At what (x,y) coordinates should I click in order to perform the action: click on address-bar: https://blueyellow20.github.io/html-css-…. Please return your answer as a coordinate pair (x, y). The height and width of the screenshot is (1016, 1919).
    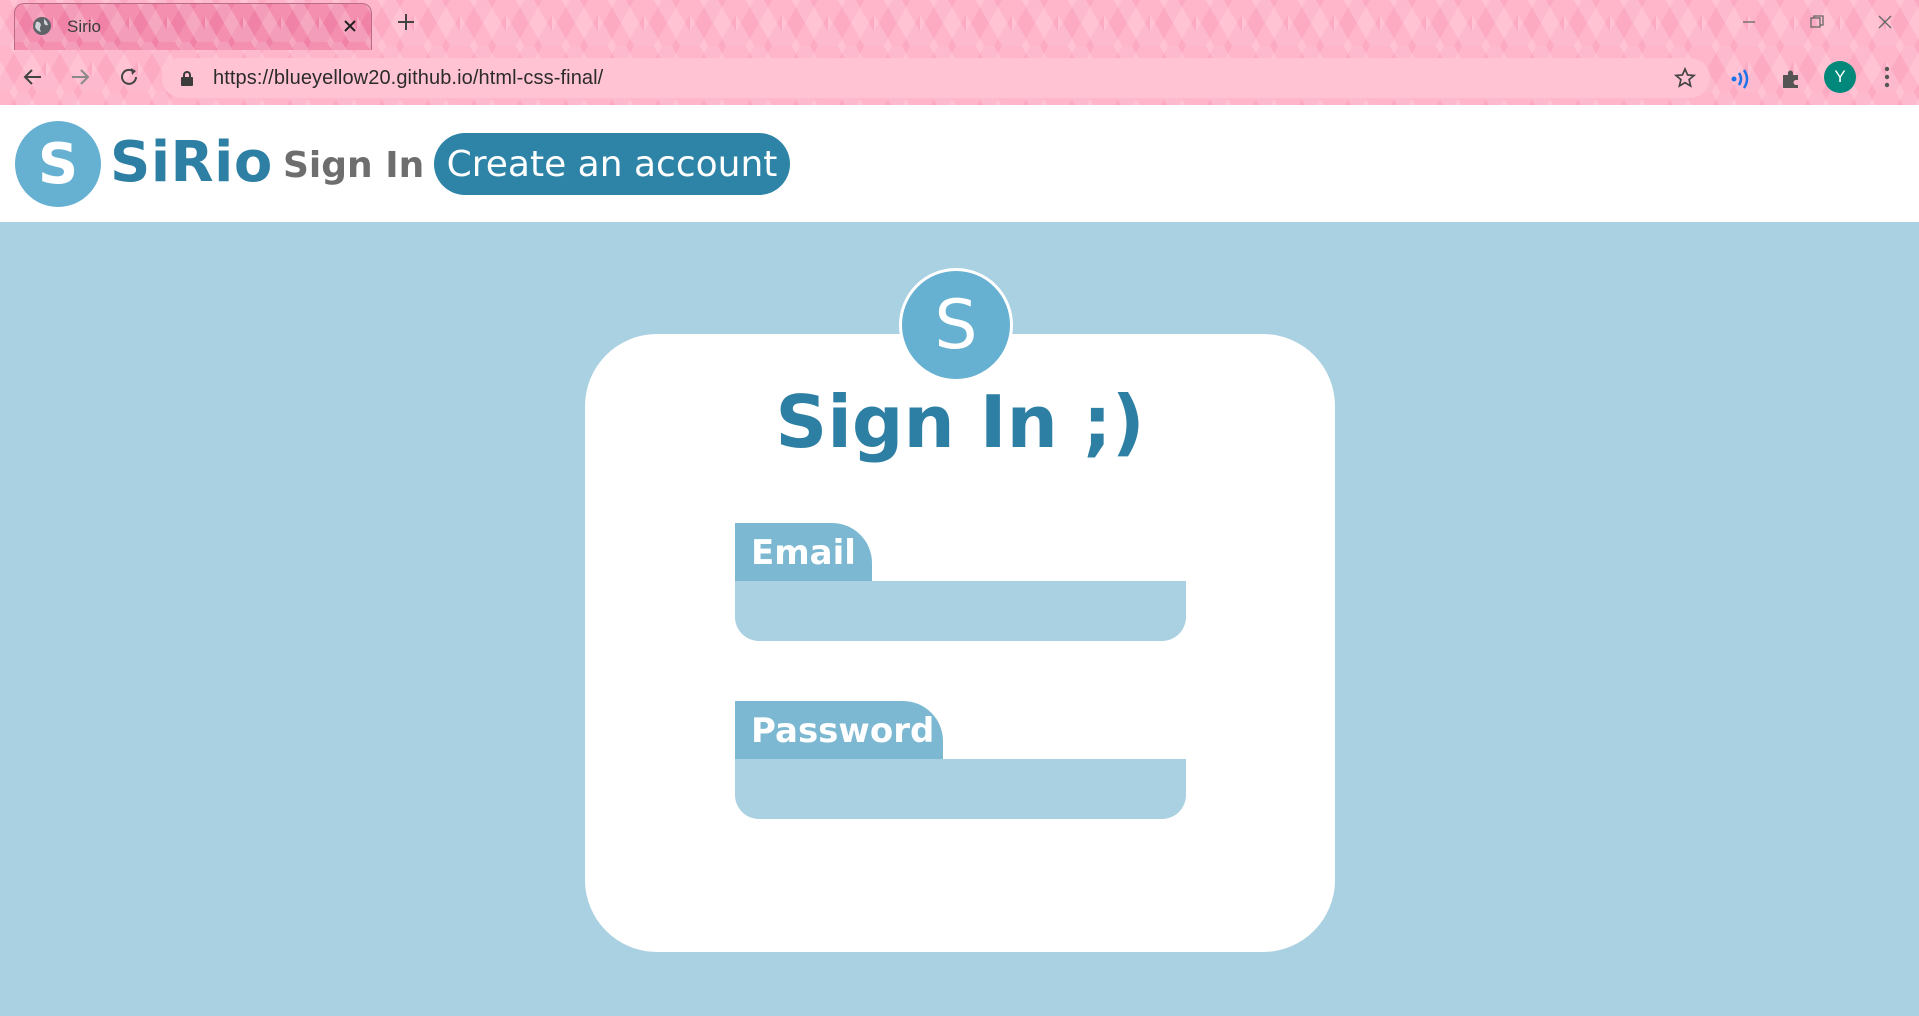
    Looking at the image, I should click on (936, 78).